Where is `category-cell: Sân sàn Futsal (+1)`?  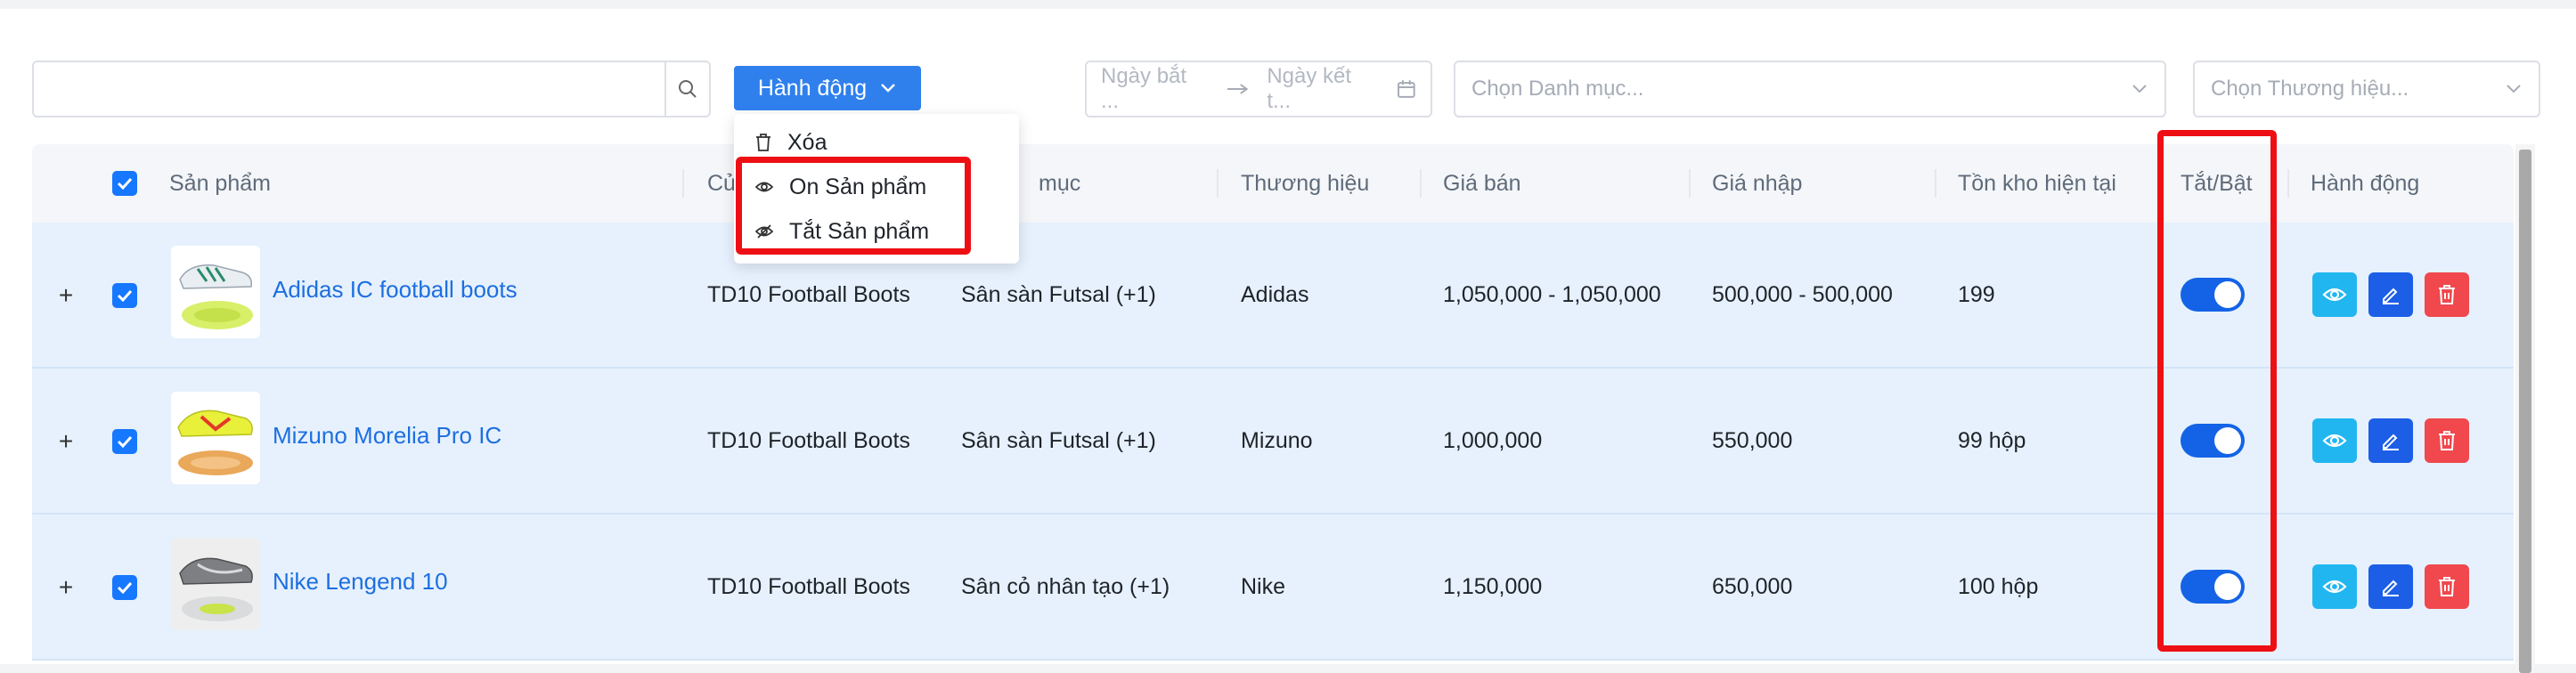
category-cell: Sân sàn Futsal (+1) is located at coordinates (1059, 440).